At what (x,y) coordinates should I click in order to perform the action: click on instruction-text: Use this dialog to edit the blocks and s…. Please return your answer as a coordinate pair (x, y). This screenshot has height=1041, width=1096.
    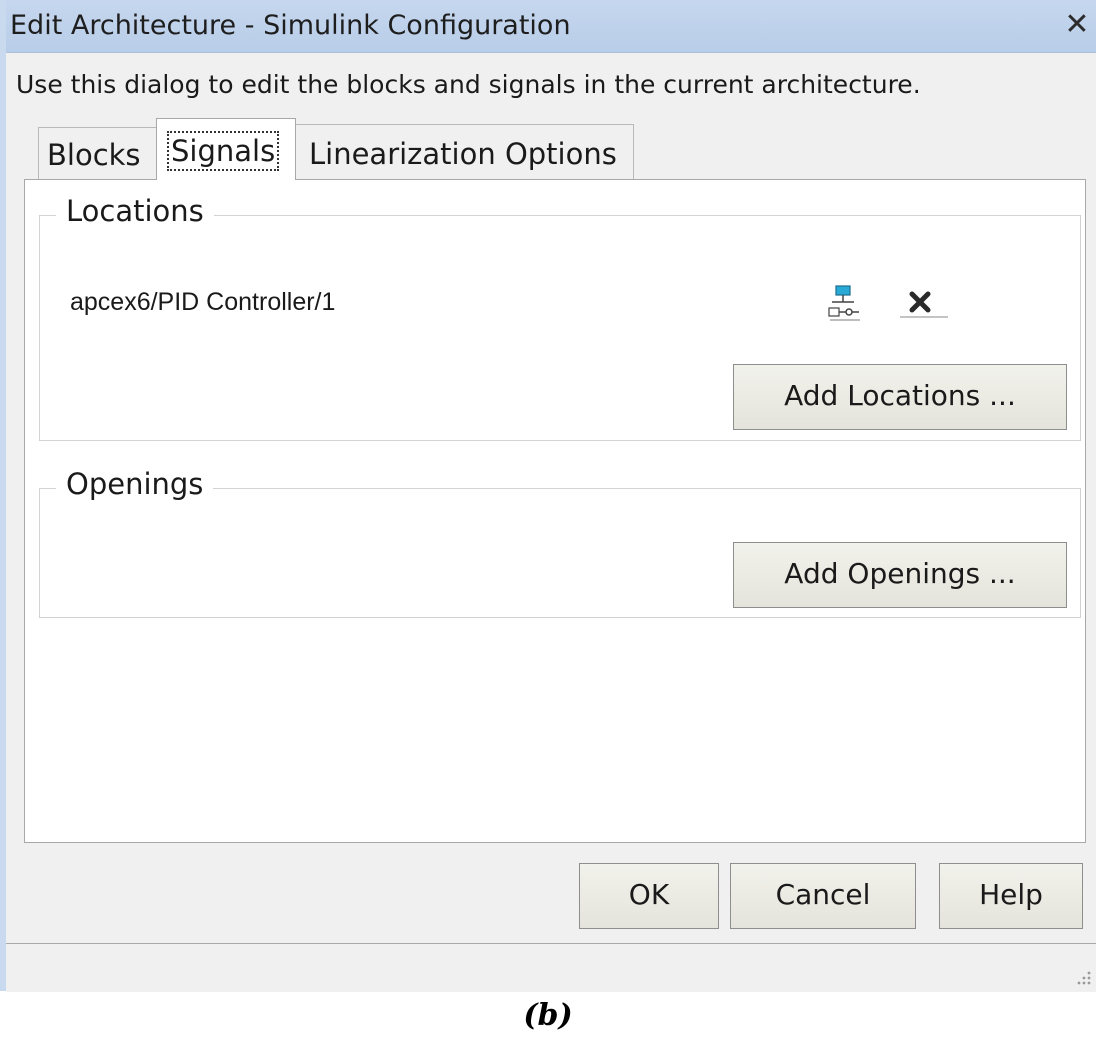
    Looking at the image, I should click on (468, 84).